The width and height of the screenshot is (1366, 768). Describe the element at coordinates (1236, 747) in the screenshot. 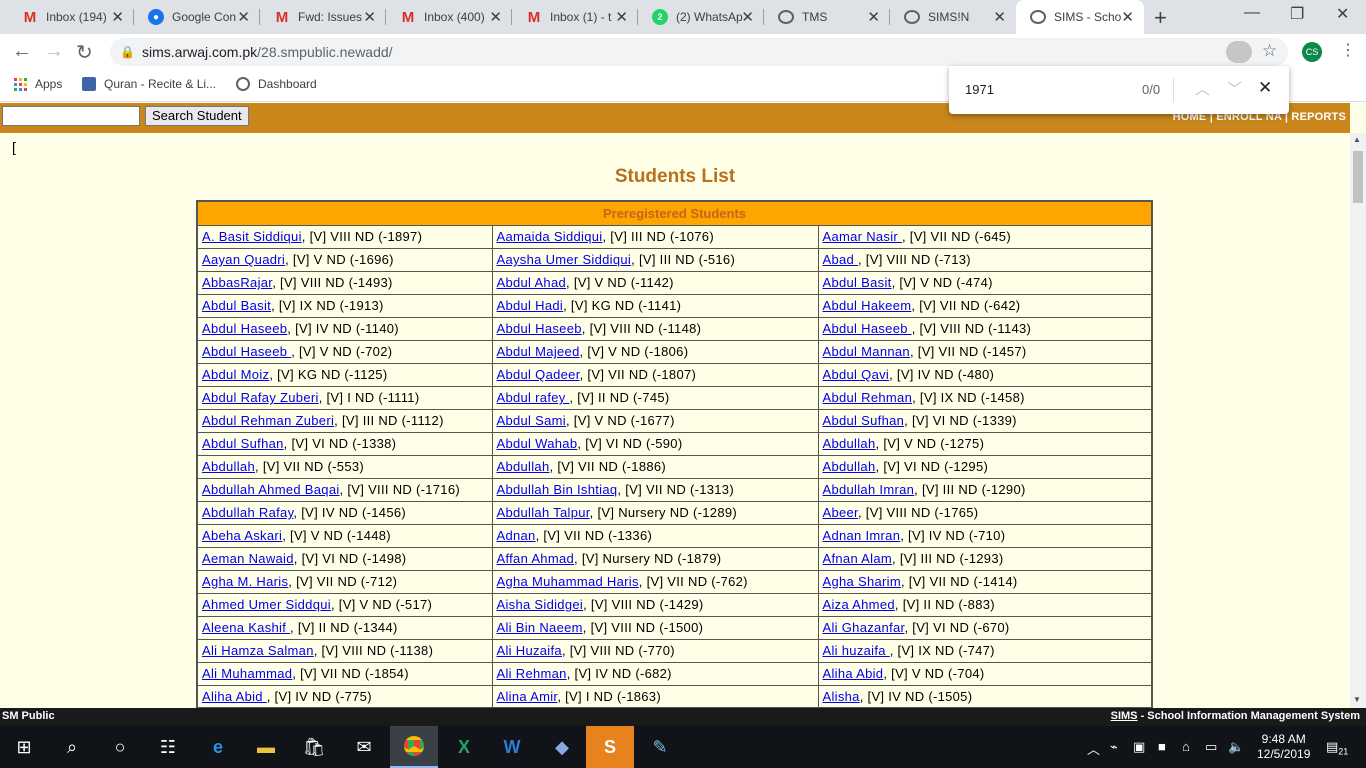

I see `volume-icon: 🔈` at that location.